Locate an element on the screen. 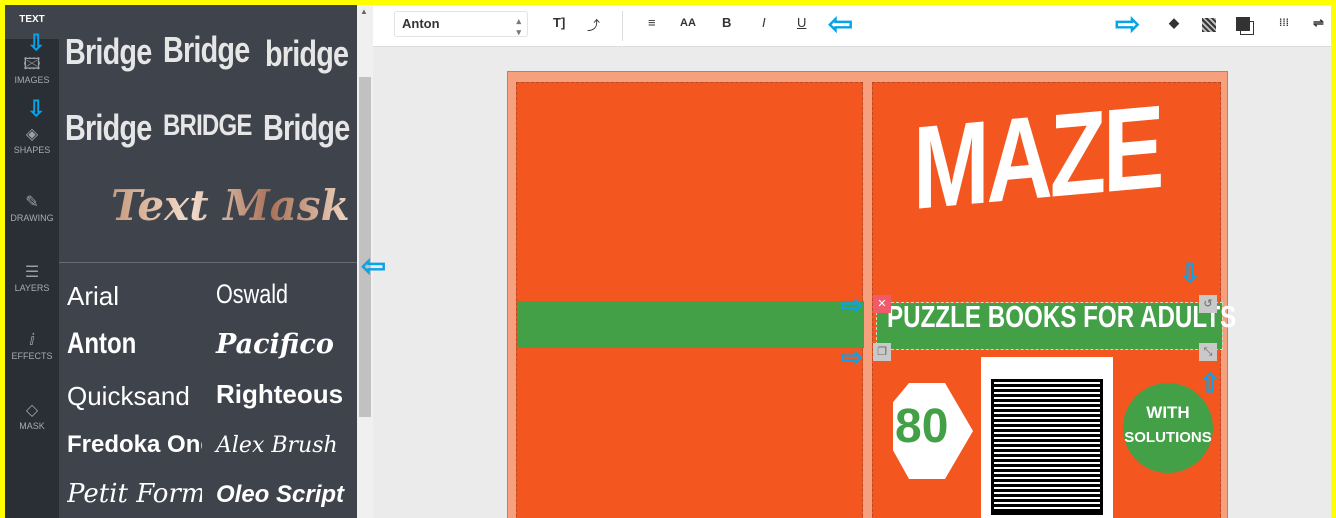 The image size is (1336, 518). count-badge: 80 is located at coordinates (933, 431).